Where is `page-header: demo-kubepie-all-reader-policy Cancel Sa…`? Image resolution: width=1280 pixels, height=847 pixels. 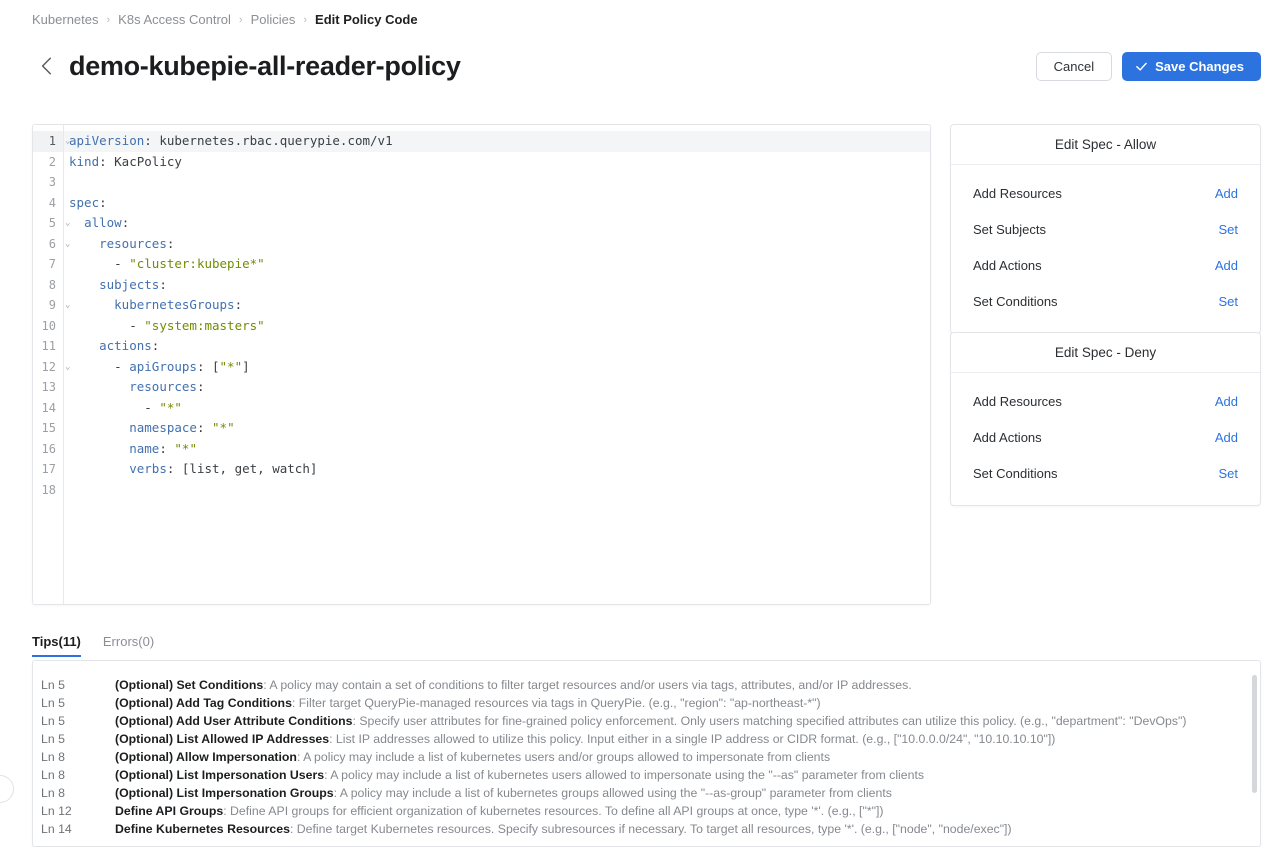 page-header: demo-kubepie-all-reader-policy Cancel Sa… is located at coordinates (646, 66).